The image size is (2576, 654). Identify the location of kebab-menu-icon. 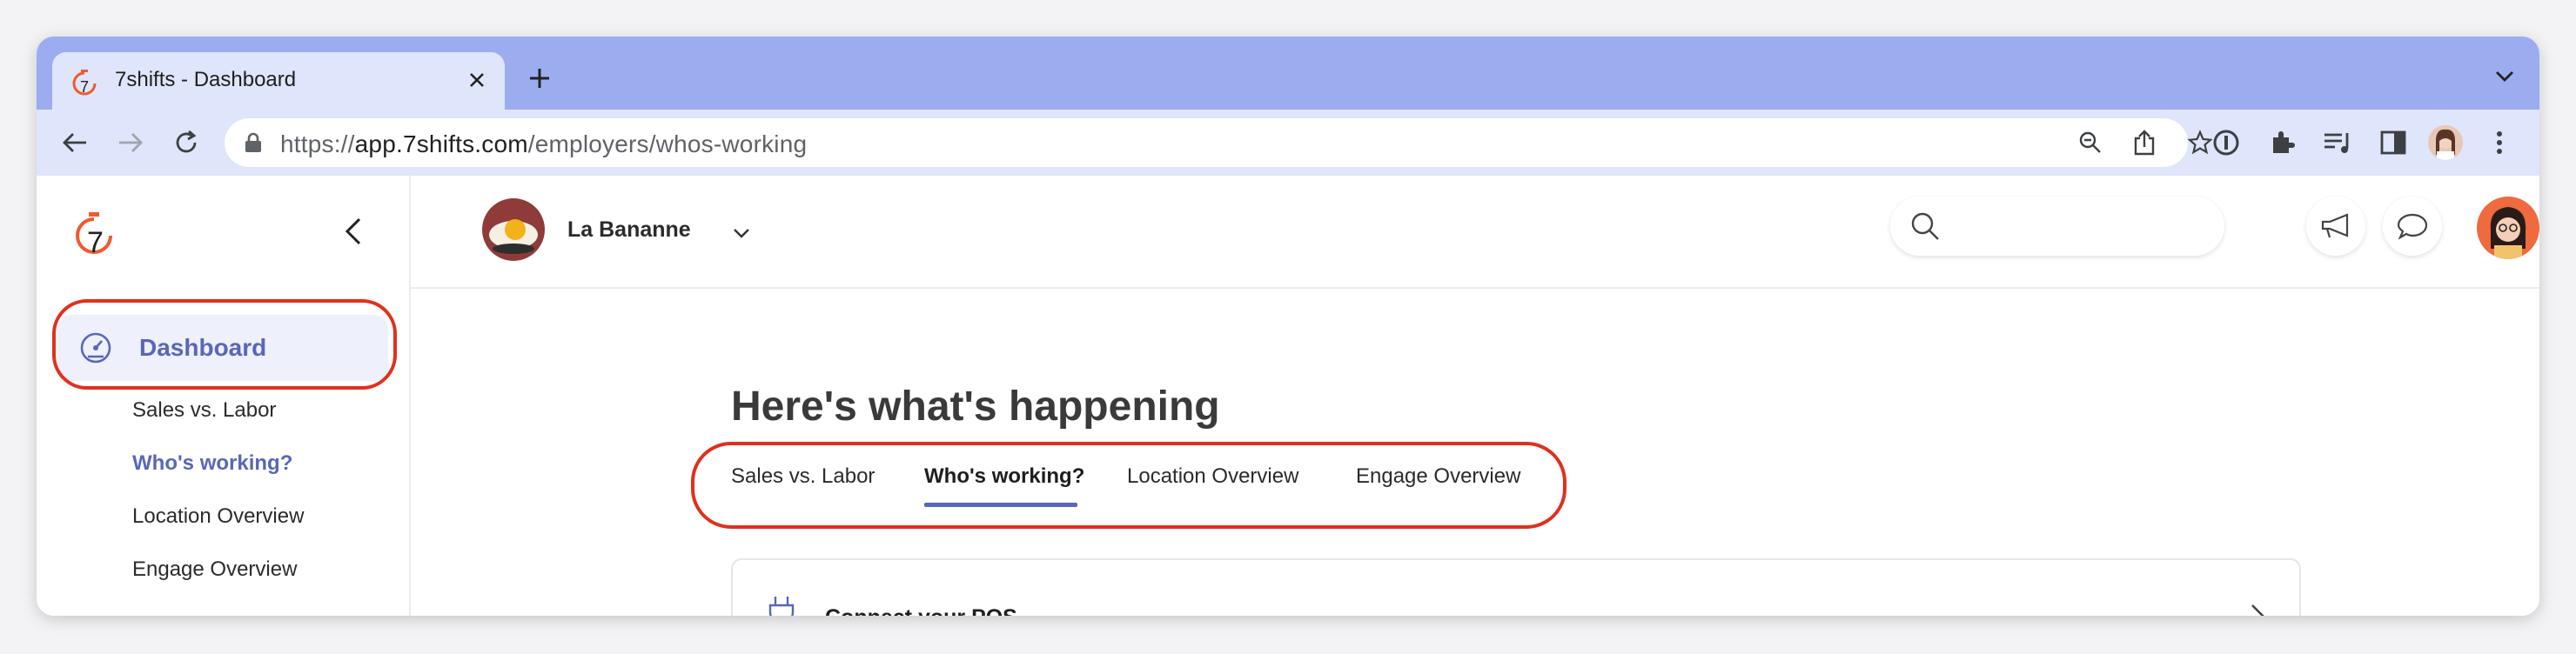
(2499, 142).